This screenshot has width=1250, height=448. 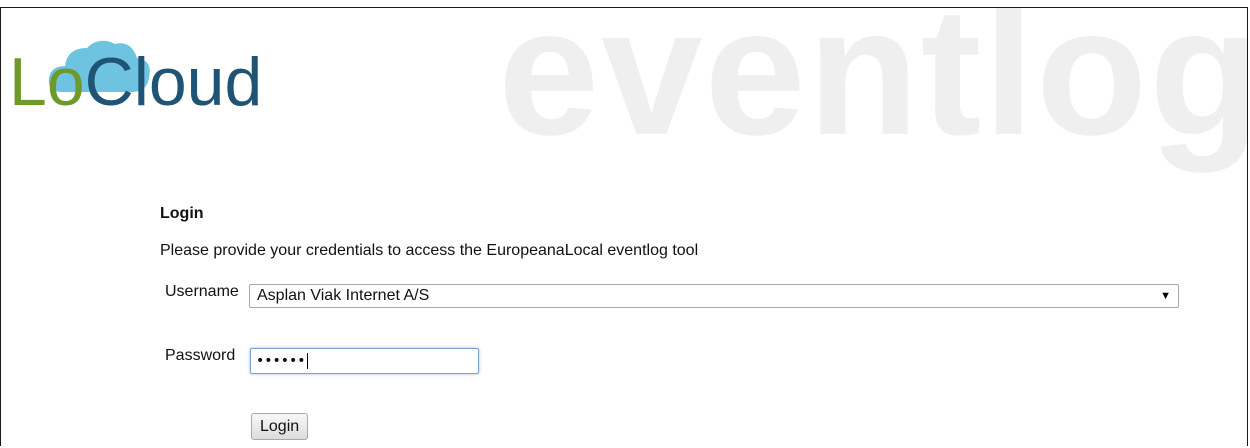 What do you see at coordinates (307, 361) in the screenshot?
I see `text-cursor` at bounding box center [307, 361].